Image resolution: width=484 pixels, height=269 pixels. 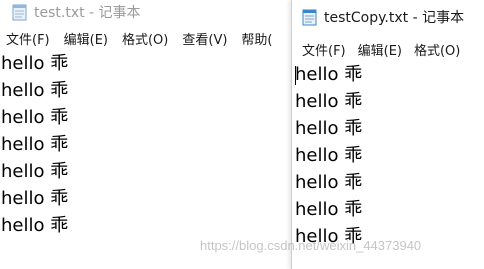 What do you see at coordinates (311, 245) in the screenshot?
I see `watermark-text: https://blog.csdn.net/weixin_44373940` at bounding box center [311, 245].